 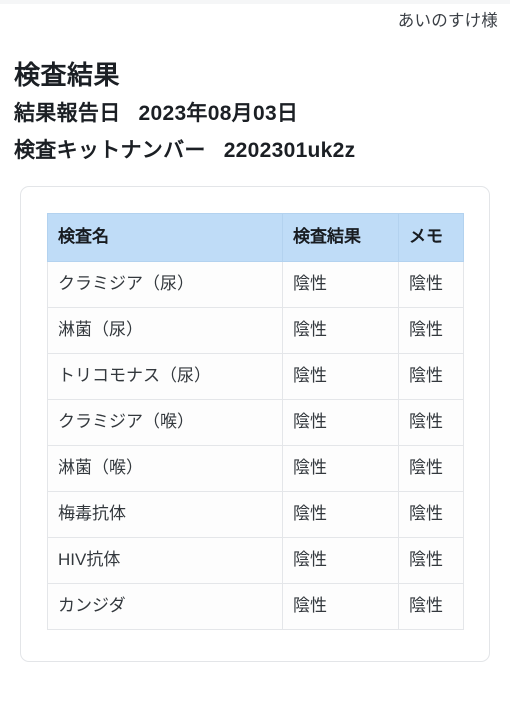 I want to click on report-date-value: 2023年08月03日, so click(x=218, y=113).